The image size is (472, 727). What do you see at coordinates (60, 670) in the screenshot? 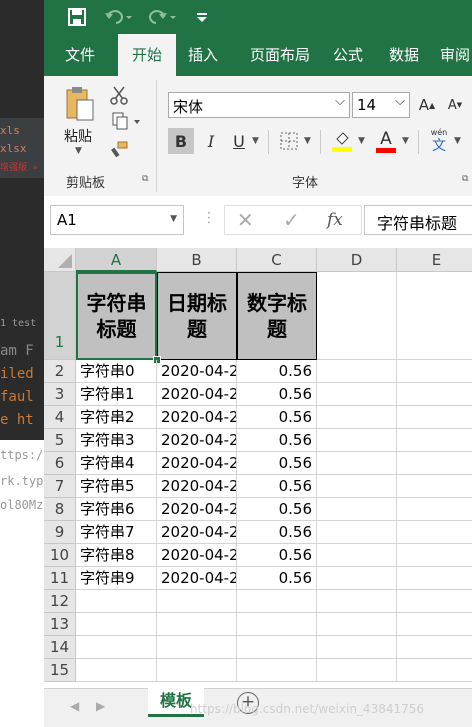
I see `row-header: 15` at bounding box center [60, 670].